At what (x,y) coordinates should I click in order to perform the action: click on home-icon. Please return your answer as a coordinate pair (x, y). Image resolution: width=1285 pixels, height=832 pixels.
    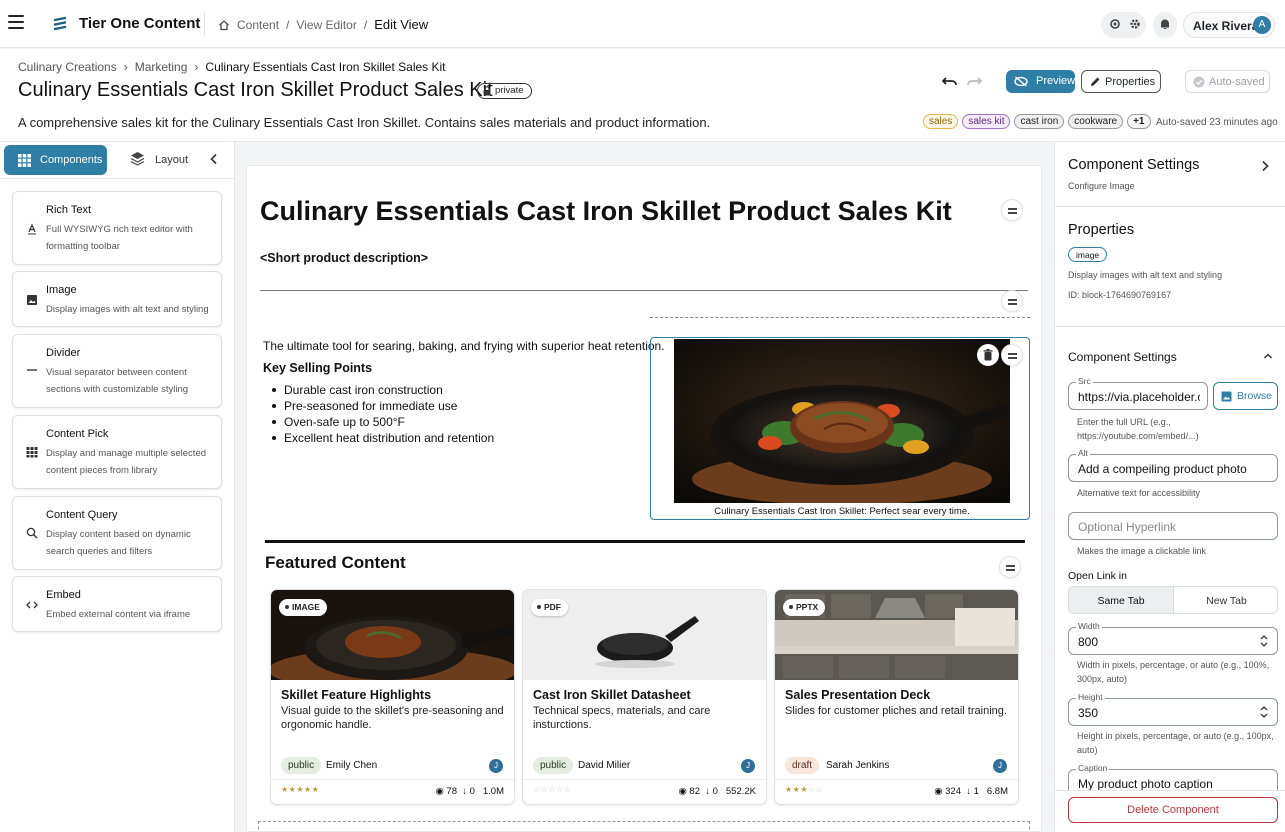
    Looking at the image, I should click on (224, 25).